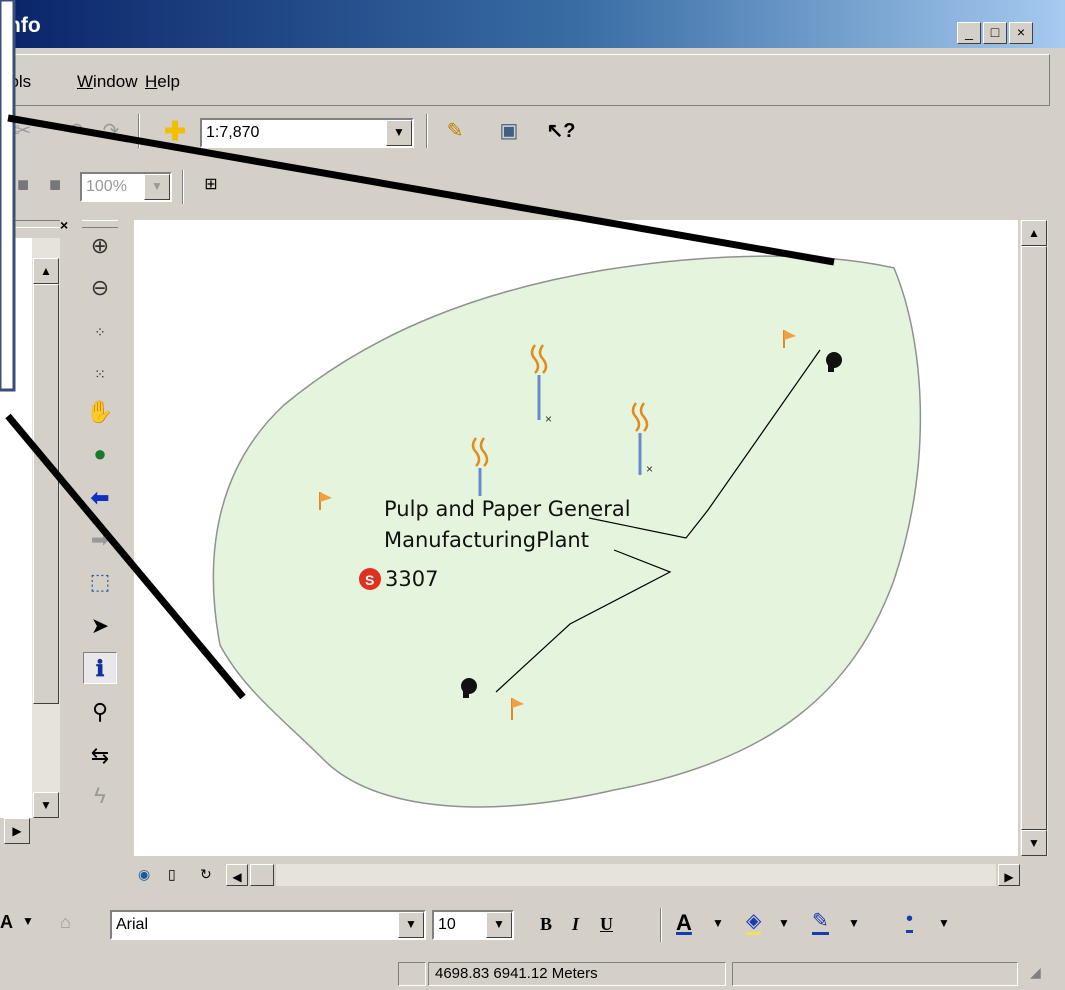 This screenshot has height=990, width=1065. I want to click on fill-color-icon: ◈, so click(754, 922).